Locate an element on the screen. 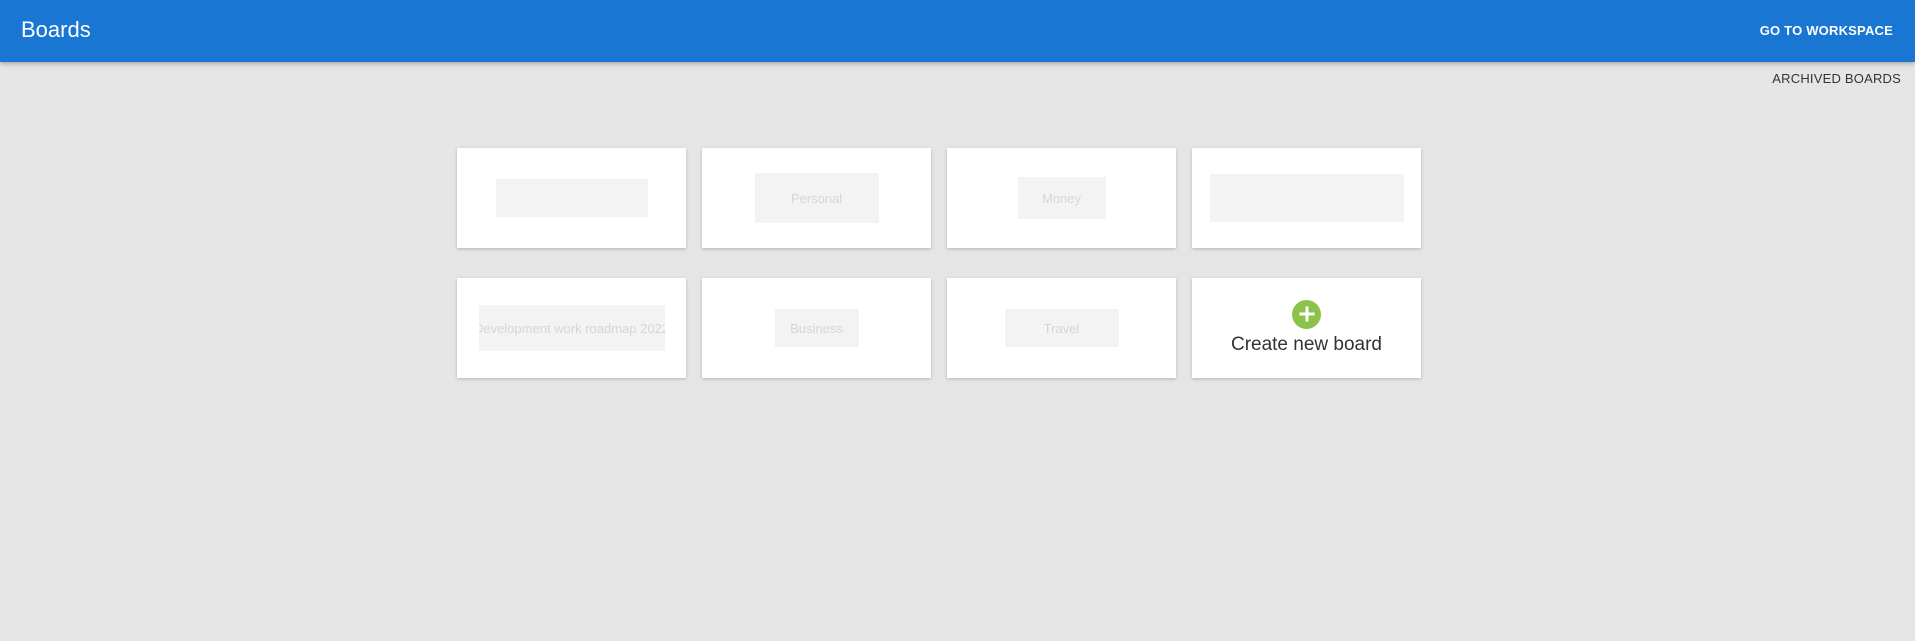  create-new-board-button: Create new board is located at coordinates (1306, 328).